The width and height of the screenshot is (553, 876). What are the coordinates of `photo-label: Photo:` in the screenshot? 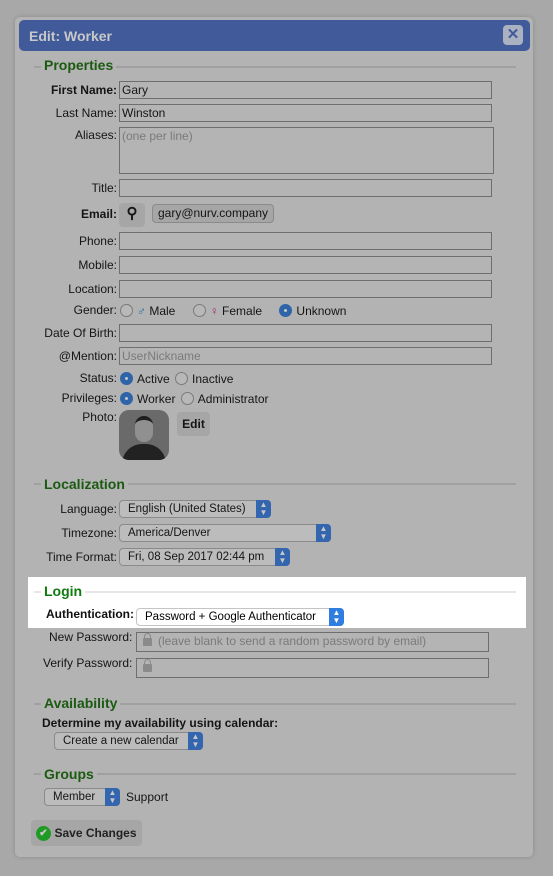 It's located at (99, 417).